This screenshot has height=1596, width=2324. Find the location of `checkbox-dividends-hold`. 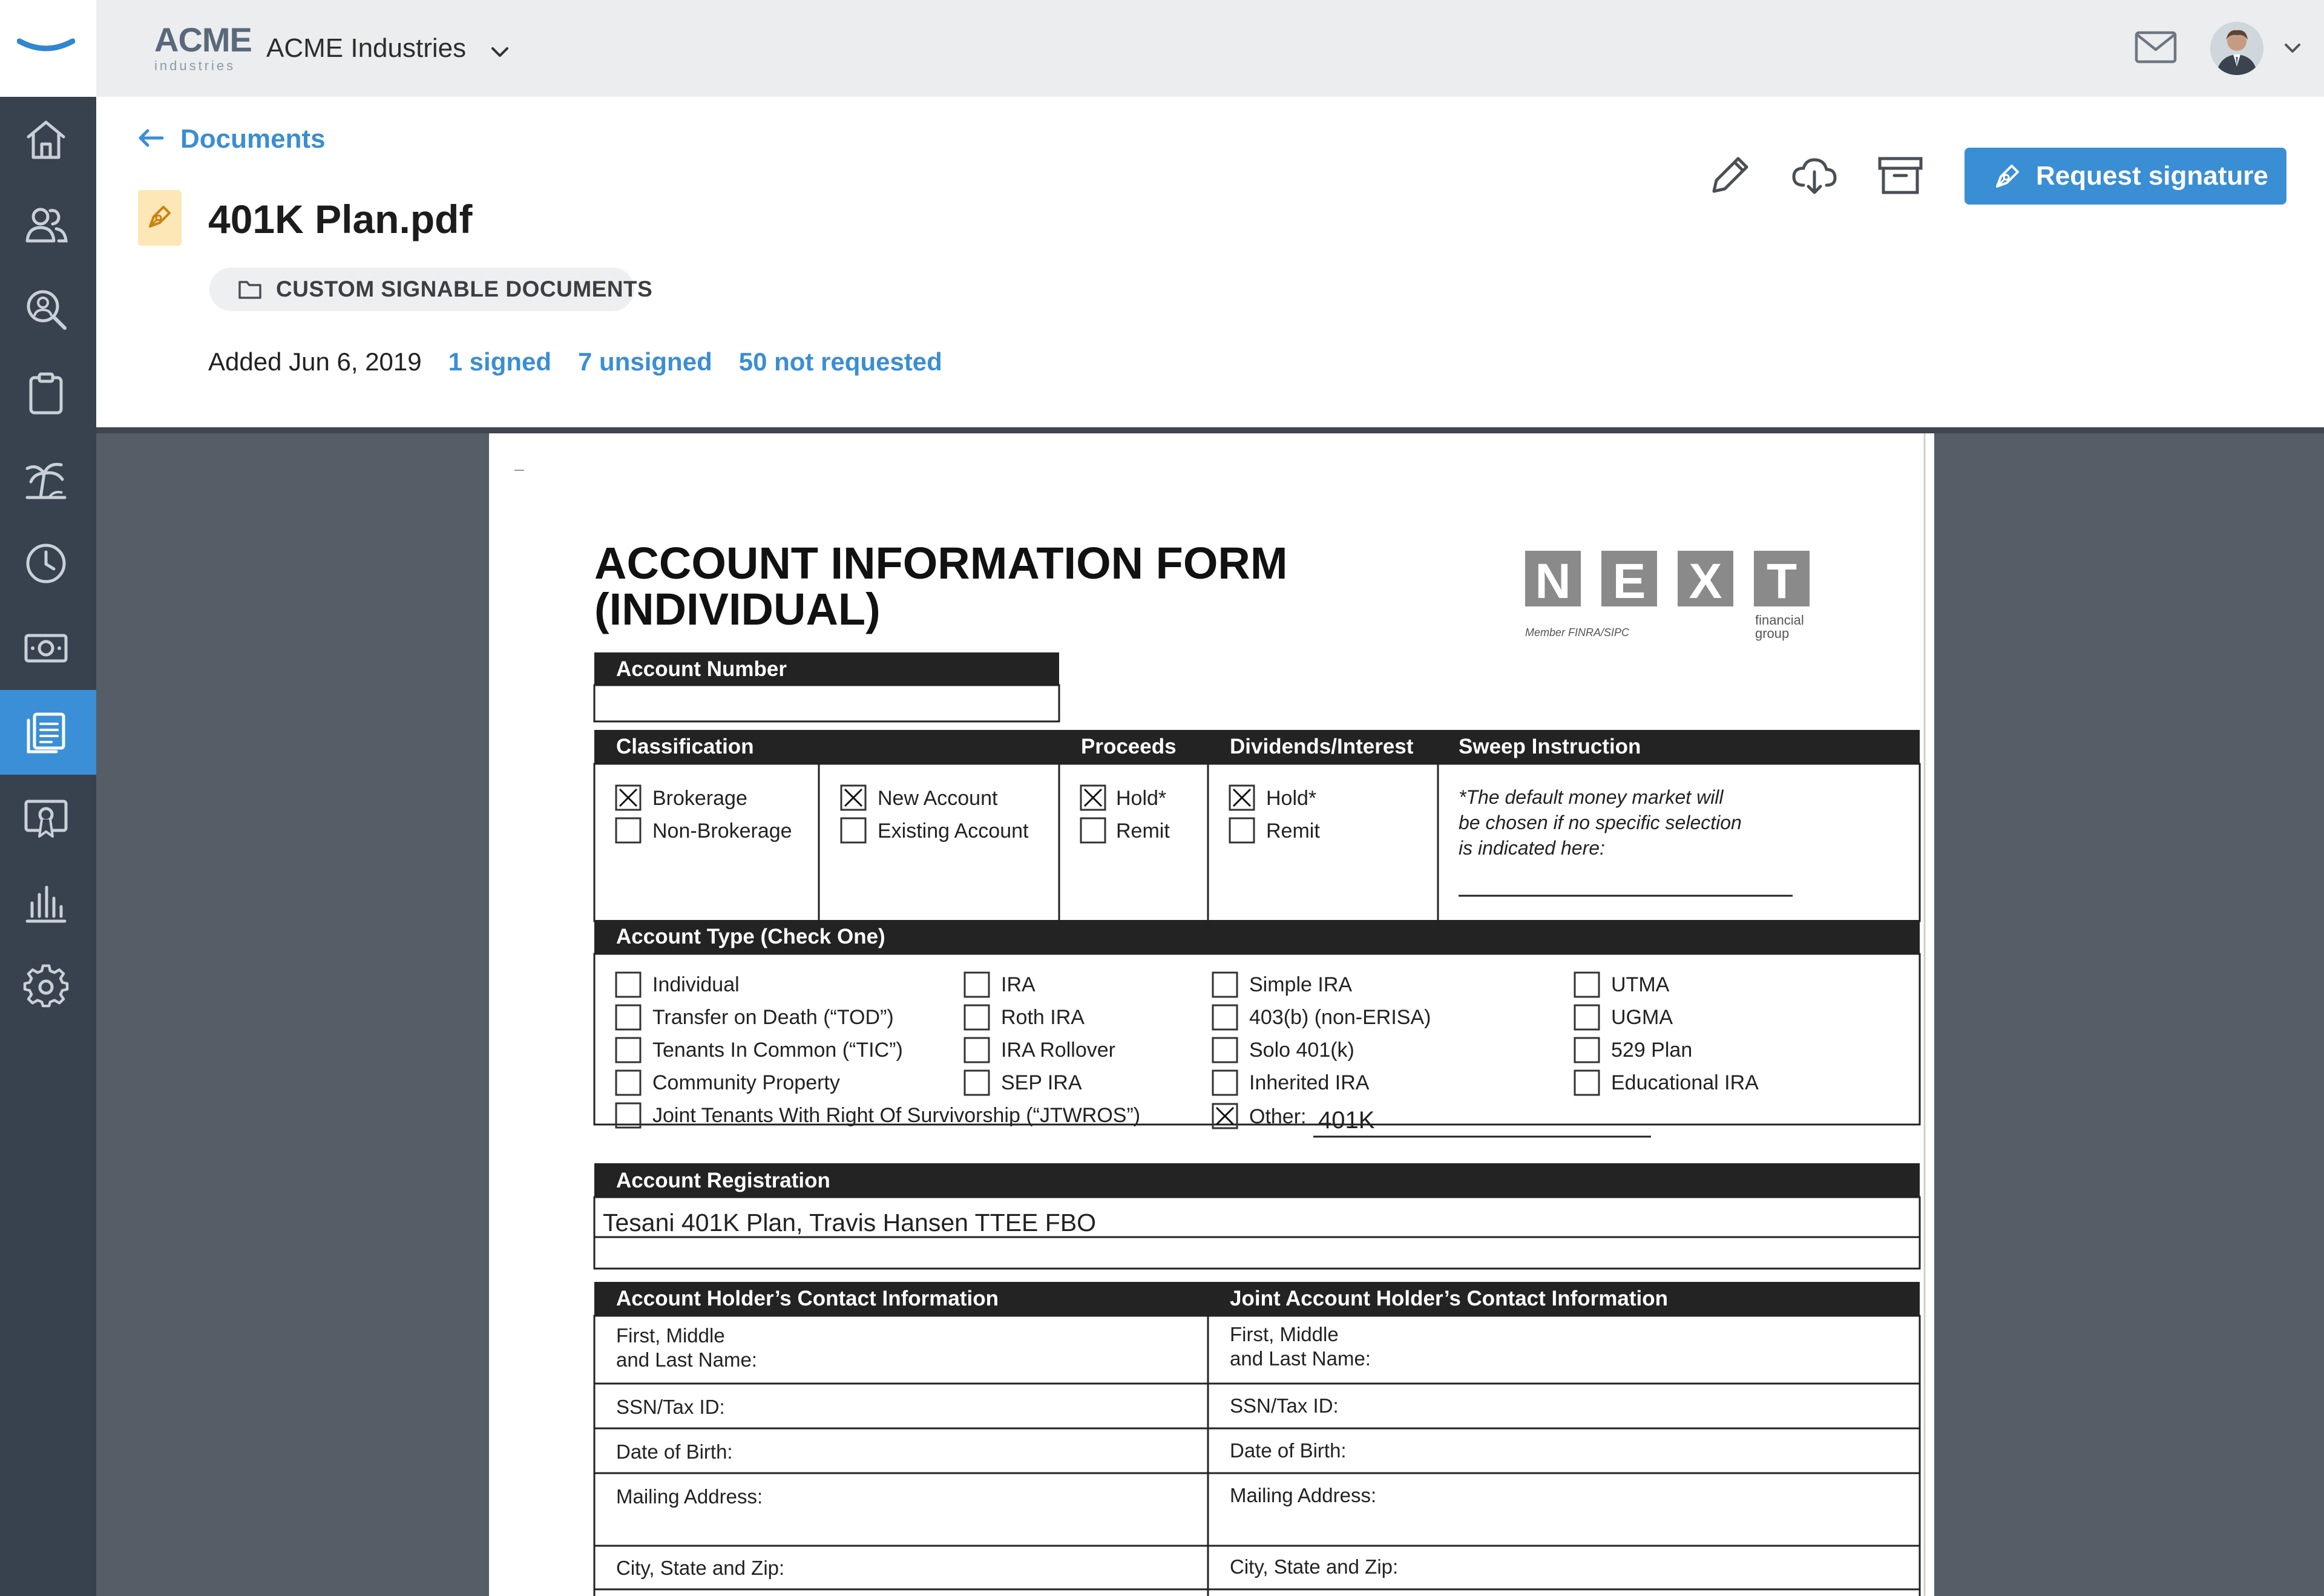

checkbox-dividends-hold is located at coordinates (1242, 797).